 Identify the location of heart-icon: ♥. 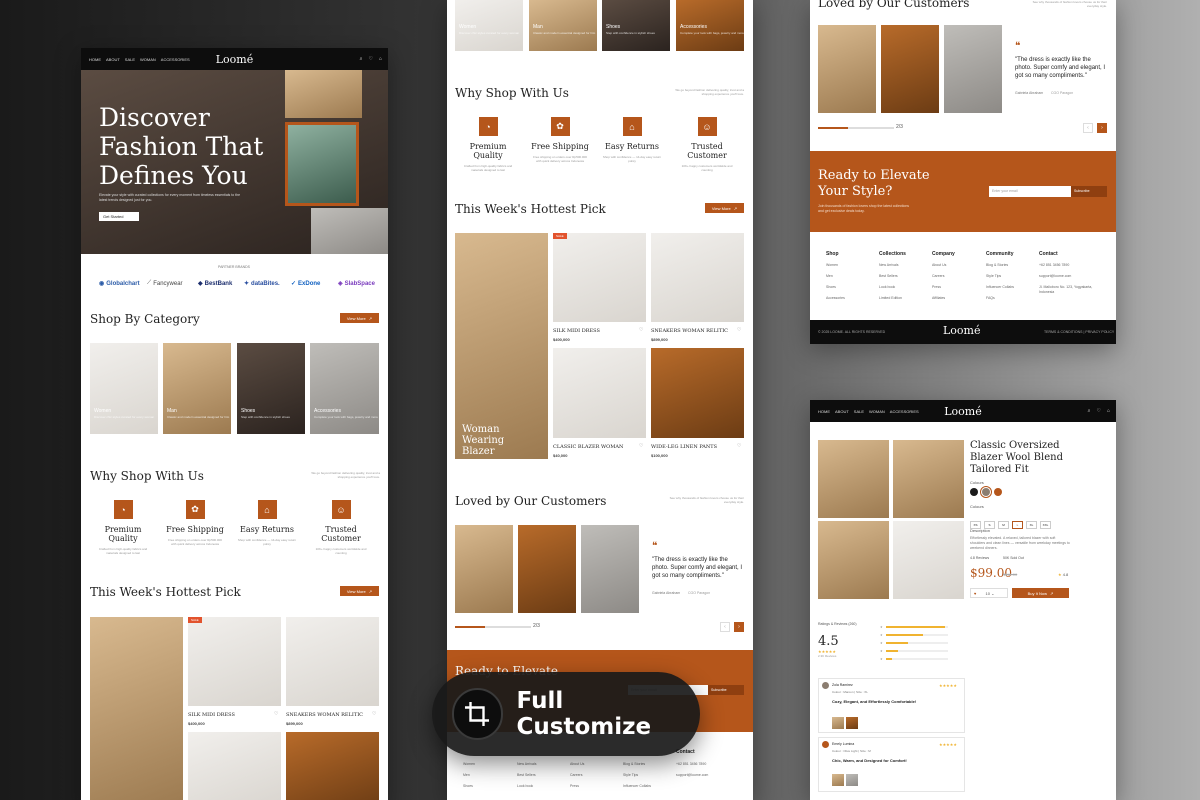
(975, 593).